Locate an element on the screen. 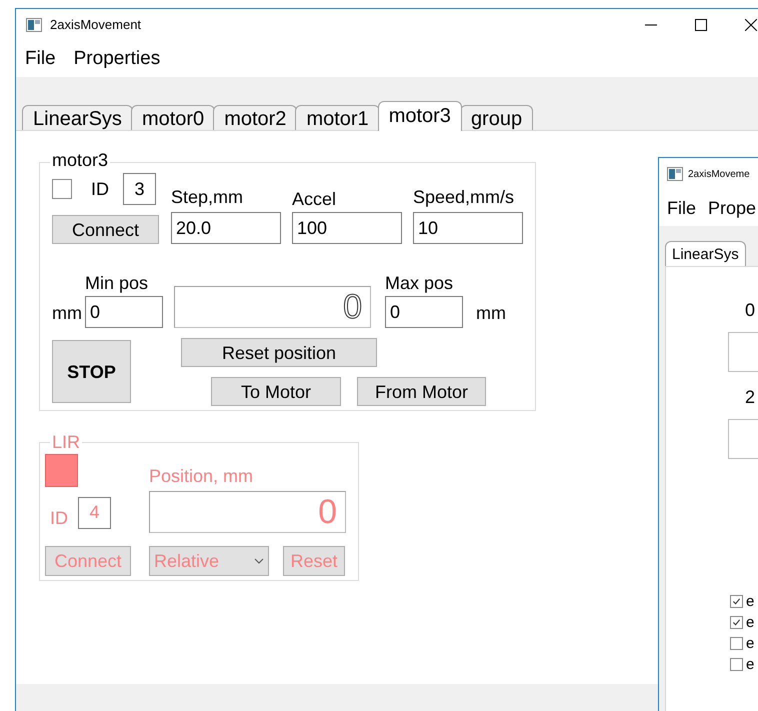 This screenshot has width=758, height=711. menu-item: Properties is located at coordinates (117, 59).